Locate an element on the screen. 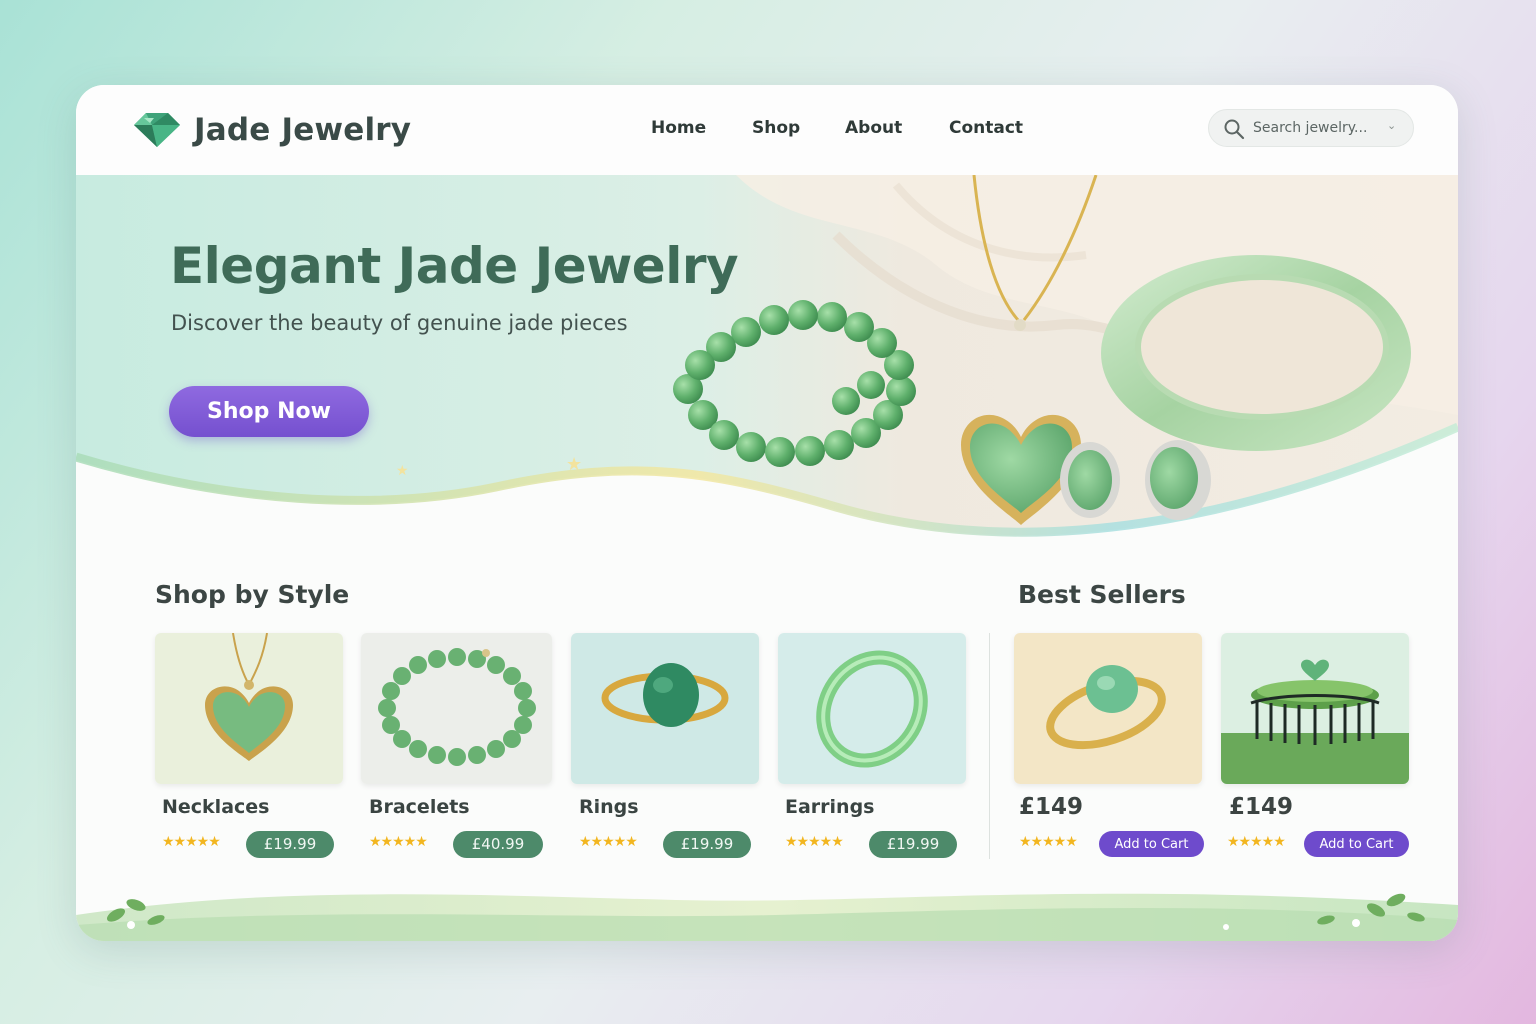 This screenshot has width=1536, height=1024. section-divider is located at coordinates (989, 746).